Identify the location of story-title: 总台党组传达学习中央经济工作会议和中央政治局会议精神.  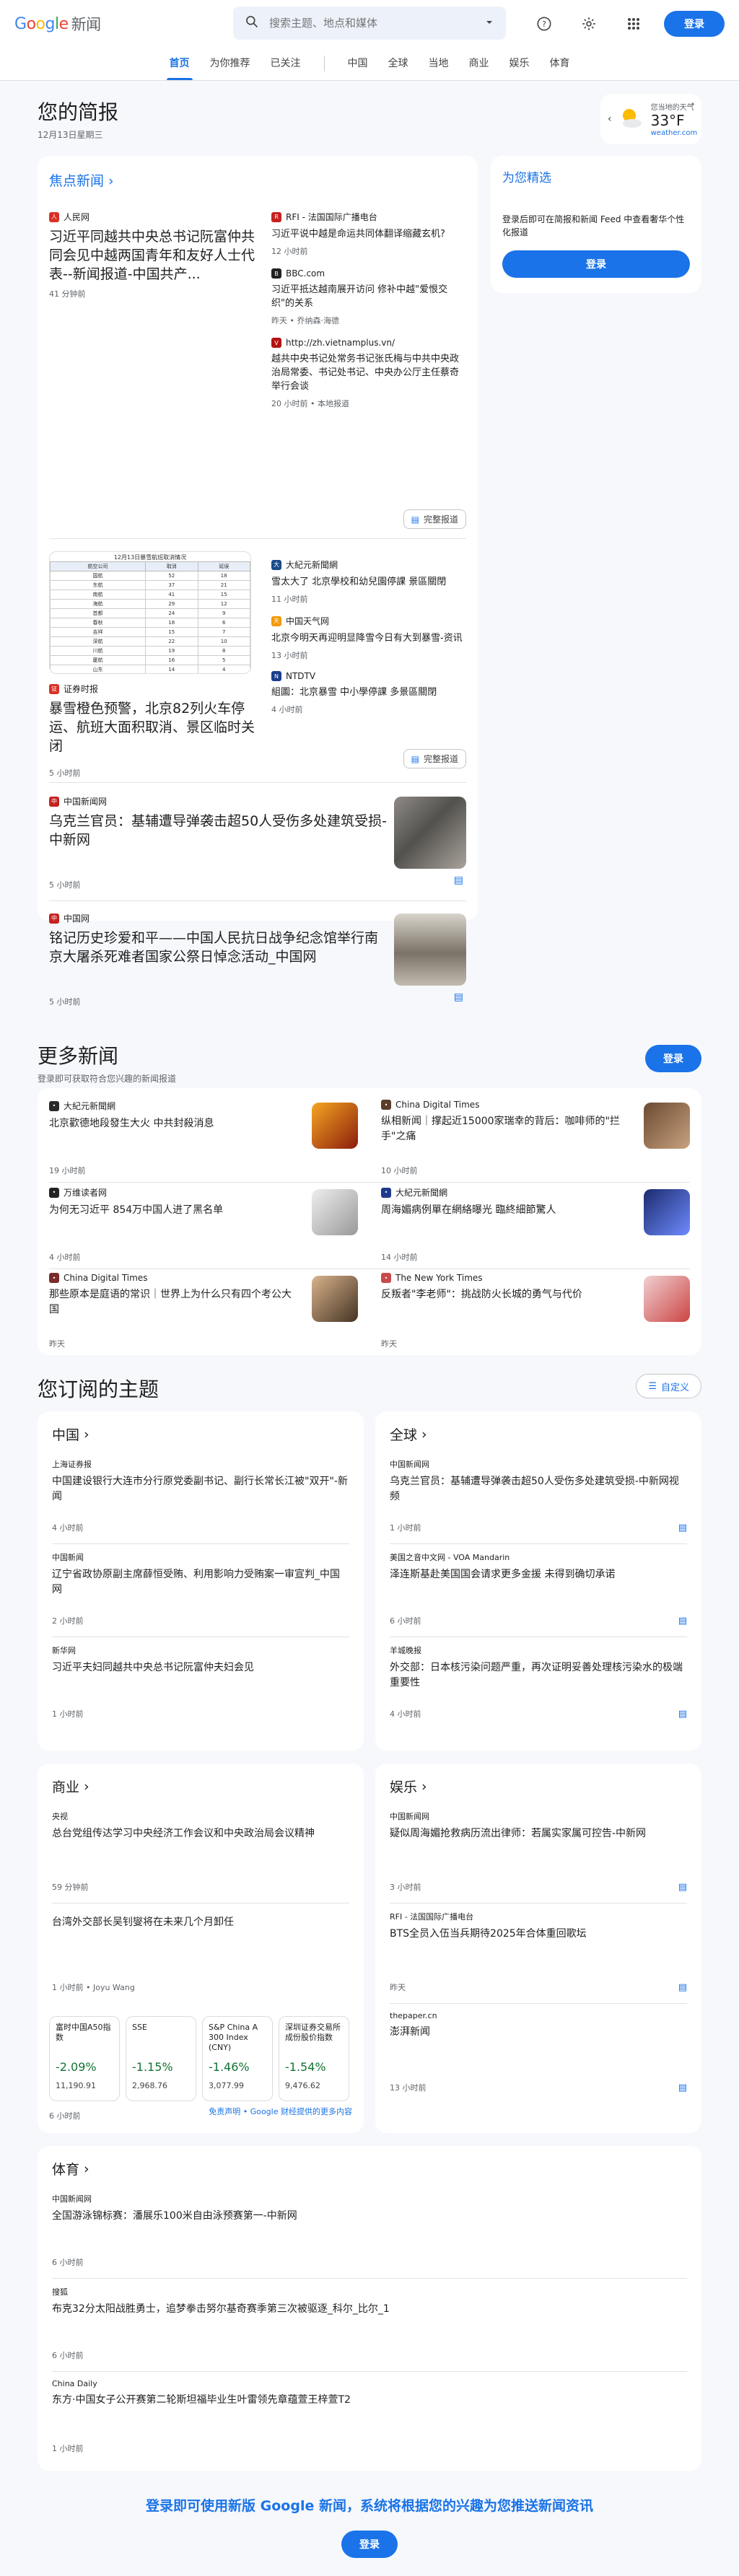
(201, 1833).